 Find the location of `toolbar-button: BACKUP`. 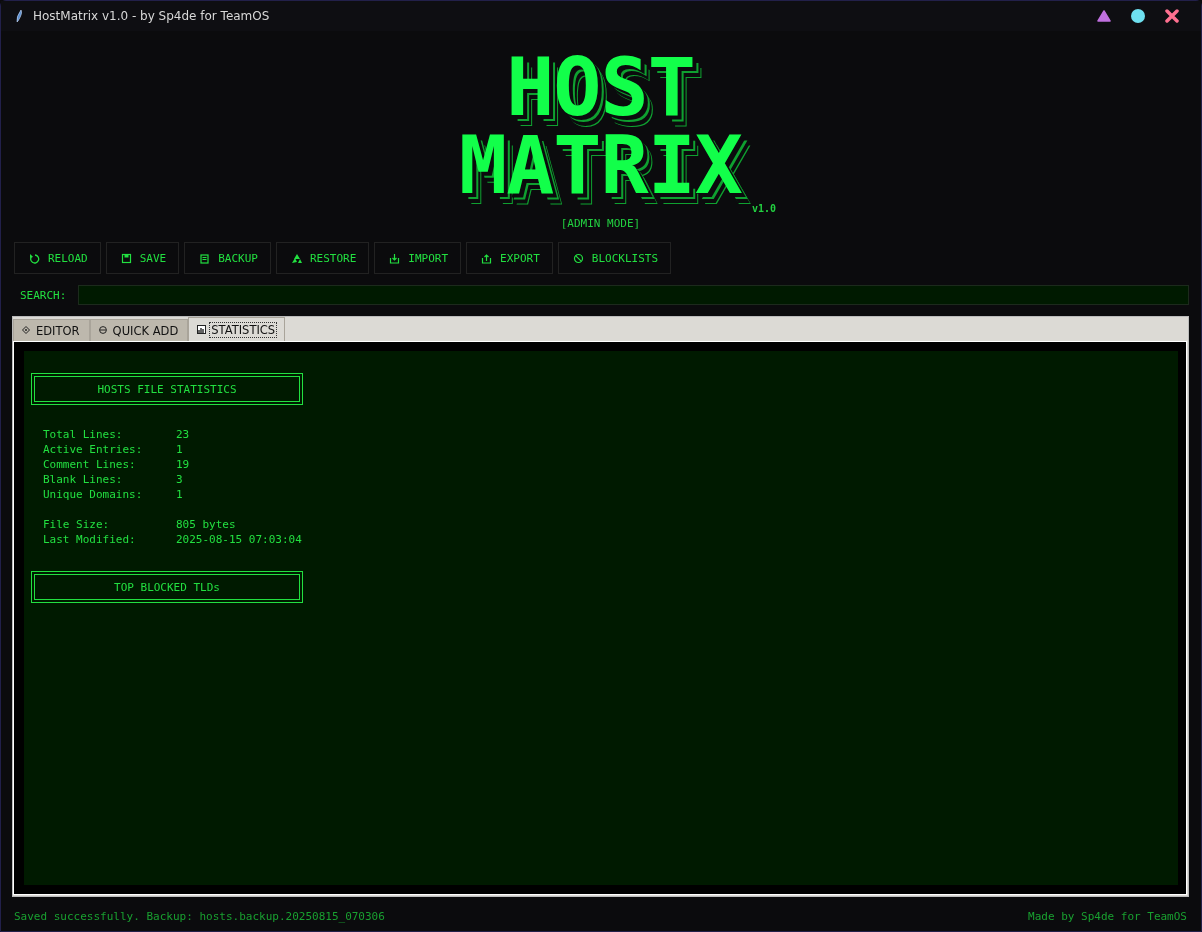

toolbar-button: BACKUP is located at coordinates (227, 258).